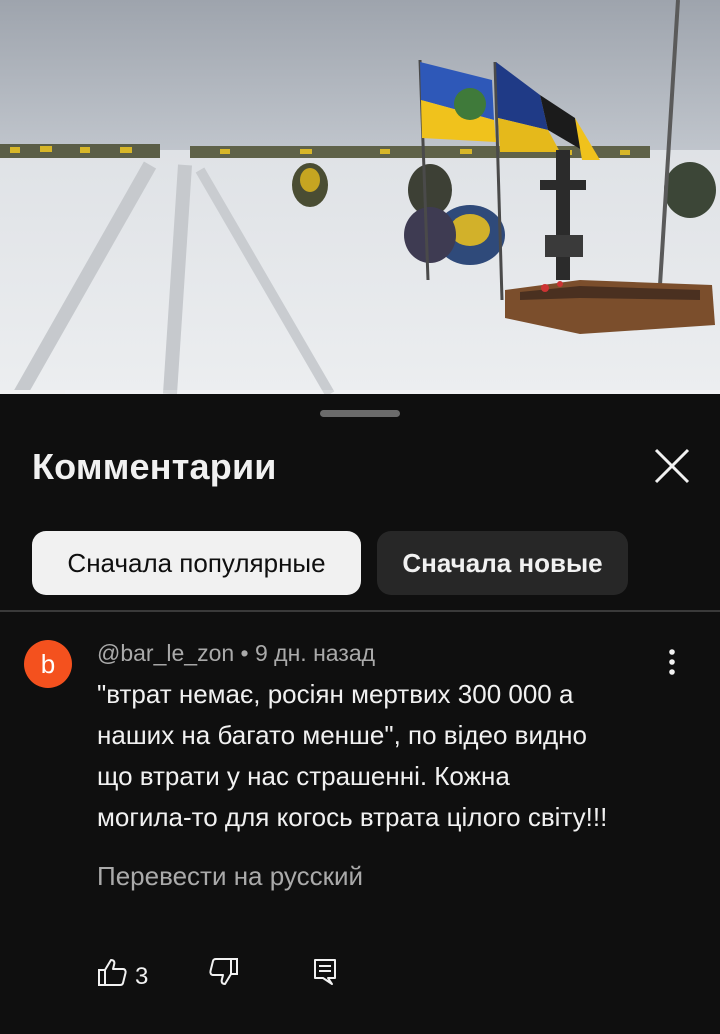 This screenshot has height=1034, width=720. I want to click on like-button, so click(112, 974).